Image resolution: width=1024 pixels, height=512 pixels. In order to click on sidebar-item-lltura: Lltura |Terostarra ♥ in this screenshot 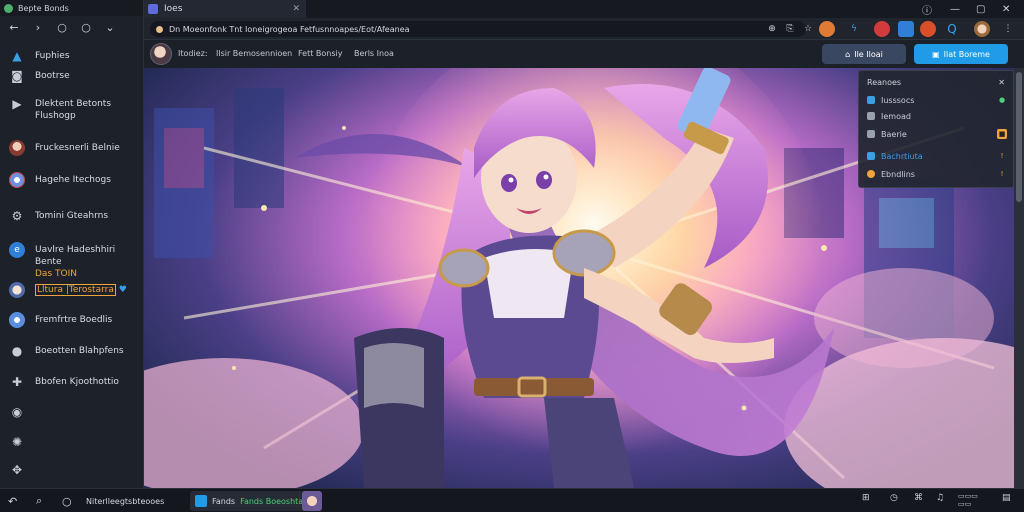, I will do `click(72, 290)`.